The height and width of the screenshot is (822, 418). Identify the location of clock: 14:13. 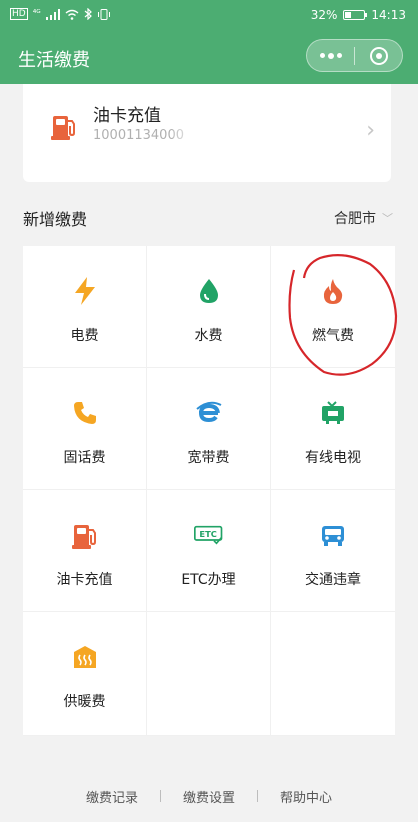
(388, 15).